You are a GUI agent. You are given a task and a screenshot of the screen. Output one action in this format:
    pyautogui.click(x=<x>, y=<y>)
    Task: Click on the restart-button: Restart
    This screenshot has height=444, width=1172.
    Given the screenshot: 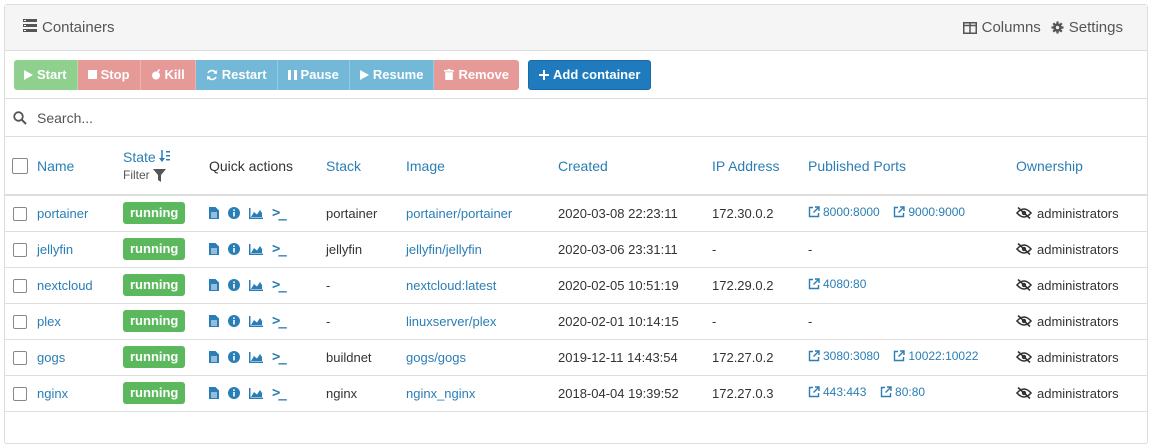 What is the action you would take?
    pyautogui.click(x=236, y=74)
    